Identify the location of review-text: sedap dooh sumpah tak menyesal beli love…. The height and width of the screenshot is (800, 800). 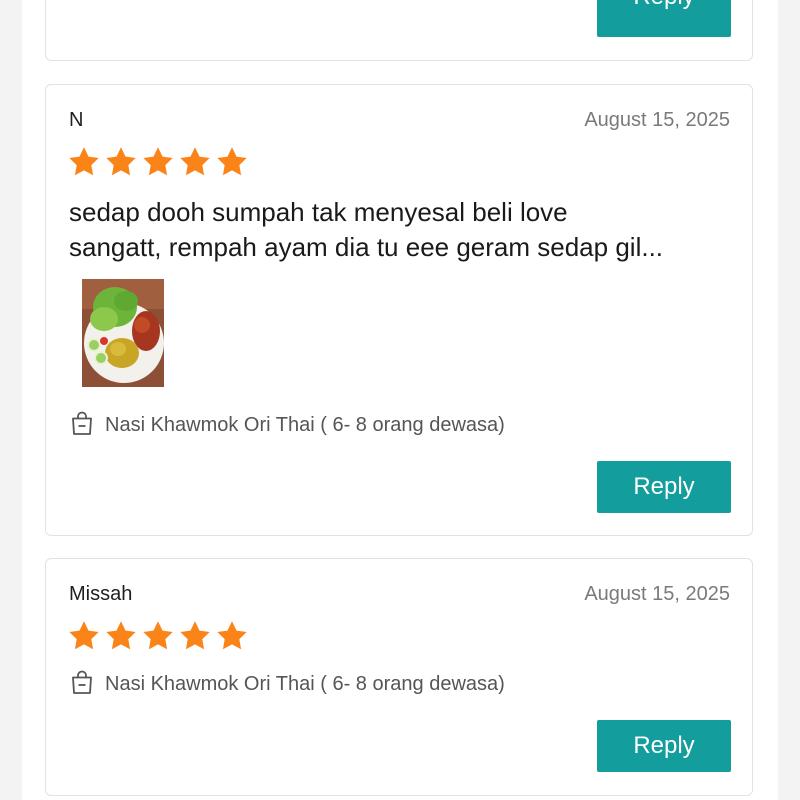
(404, 230).